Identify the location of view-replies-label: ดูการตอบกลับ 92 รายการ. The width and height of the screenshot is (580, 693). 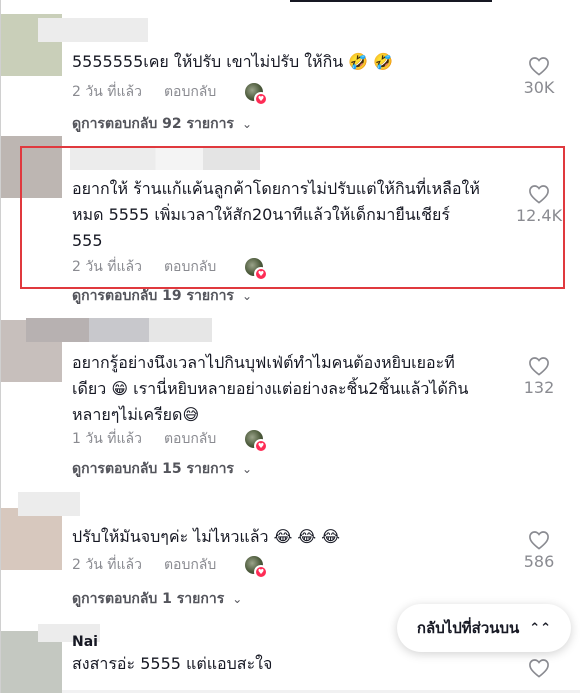
(153, 124).